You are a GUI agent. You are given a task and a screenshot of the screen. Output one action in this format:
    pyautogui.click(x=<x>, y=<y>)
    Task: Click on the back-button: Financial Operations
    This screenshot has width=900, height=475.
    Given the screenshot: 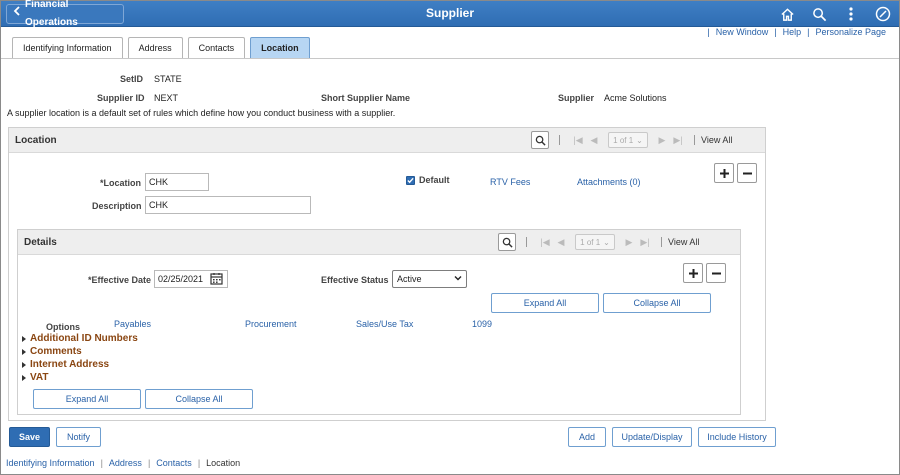 What is the action you would take?
    pyautogui.click(x=65, y=14)
    